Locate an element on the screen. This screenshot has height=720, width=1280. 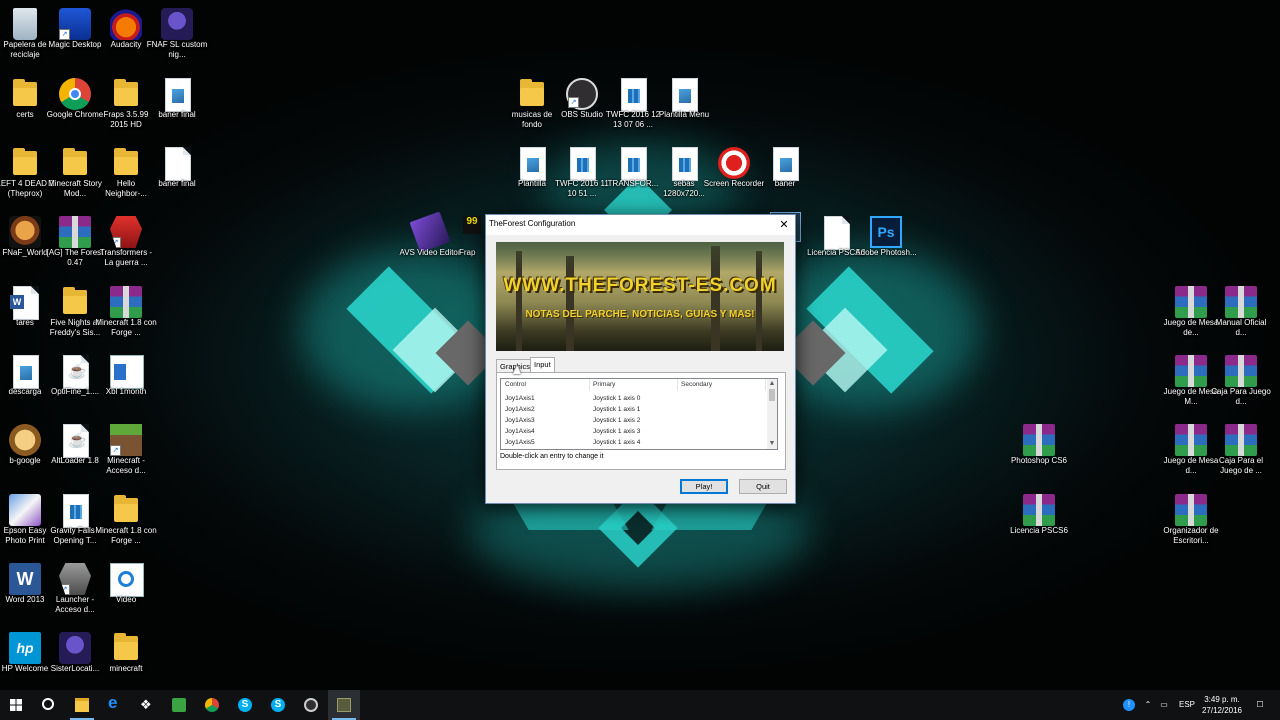
obs-icon is located at coordinates (311, 705).